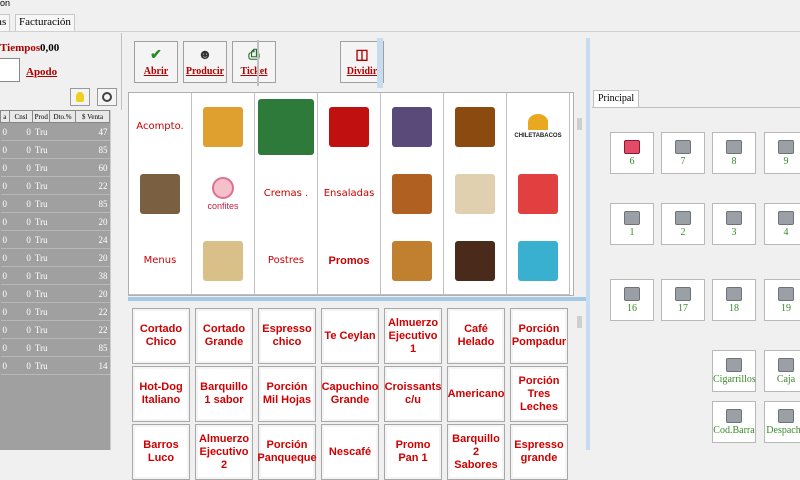  Describe the element at coordinates (223, 194) in the screenshot. I see `category-button: confites` at that location.